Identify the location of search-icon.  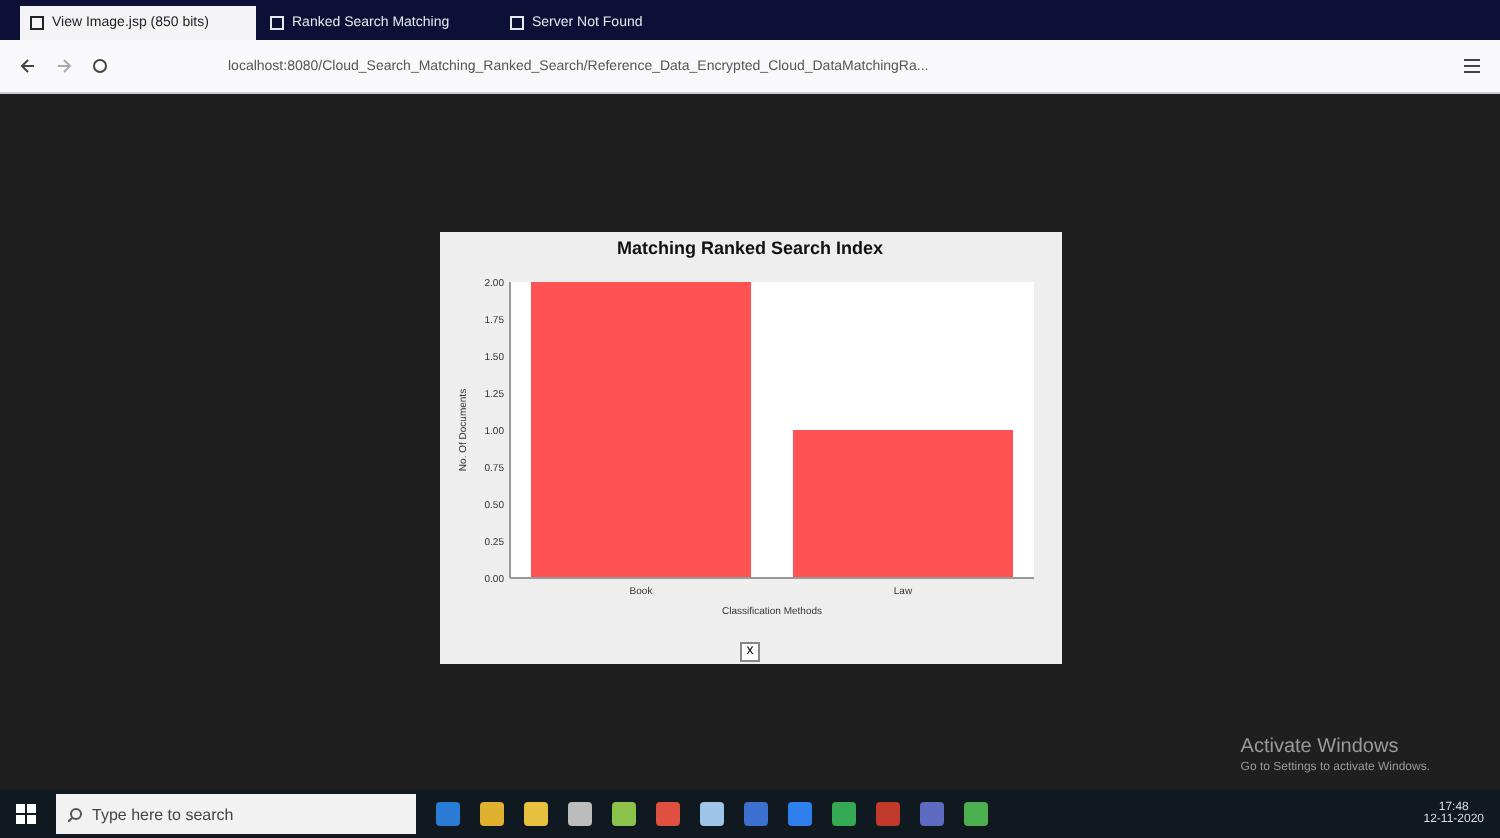
(75, 814).